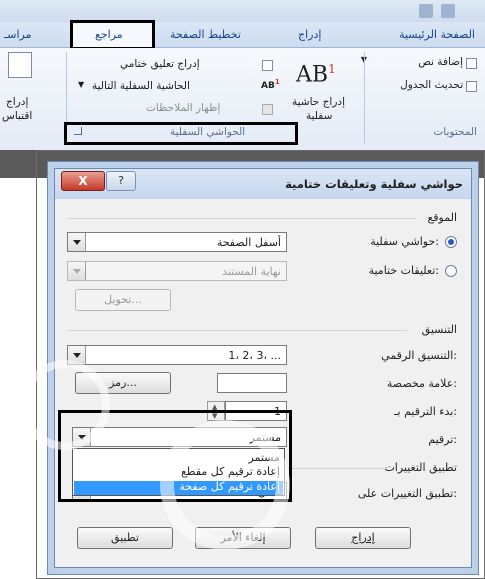 The width and height of the screenshot is (485, 579). I want to click on endnotes-label: تعليقات ختامية:, so click(403, 270).